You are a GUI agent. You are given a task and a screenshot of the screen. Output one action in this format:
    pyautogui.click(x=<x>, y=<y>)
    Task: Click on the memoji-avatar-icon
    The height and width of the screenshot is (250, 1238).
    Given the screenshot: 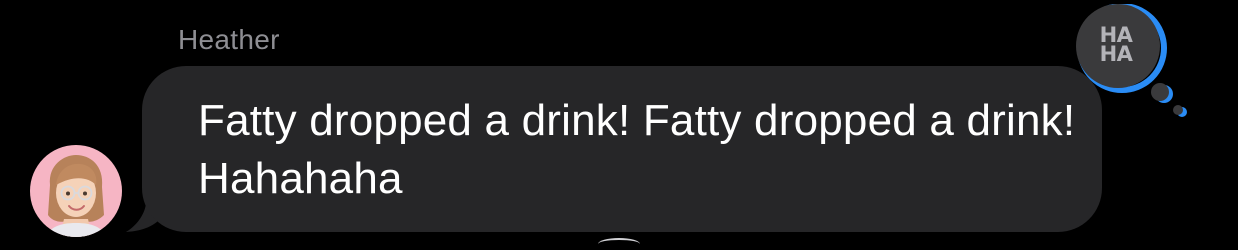 What is the action you would take?
    pyautogui.click(x=76, y=196)
    